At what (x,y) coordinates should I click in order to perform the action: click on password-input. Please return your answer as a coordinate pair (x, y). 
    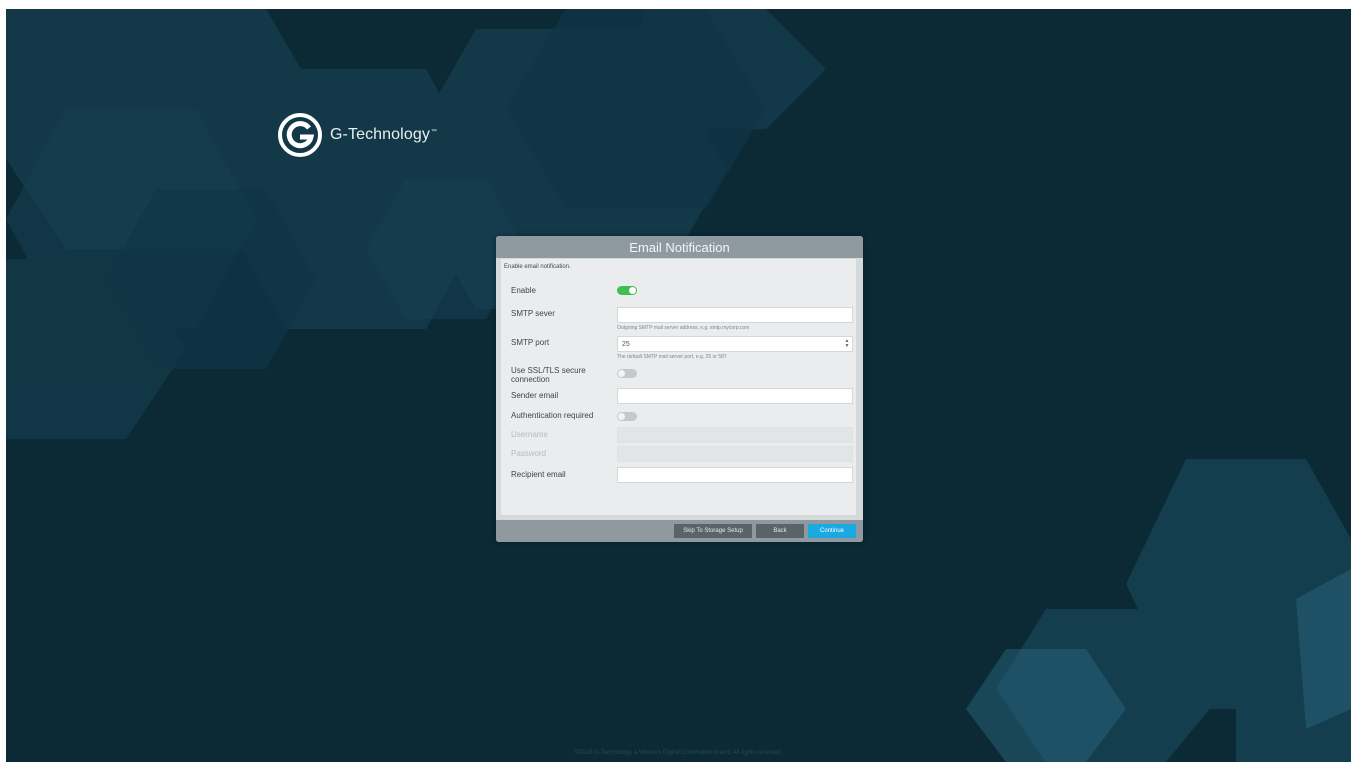
    Looking at the image, I should click on (735, 454).